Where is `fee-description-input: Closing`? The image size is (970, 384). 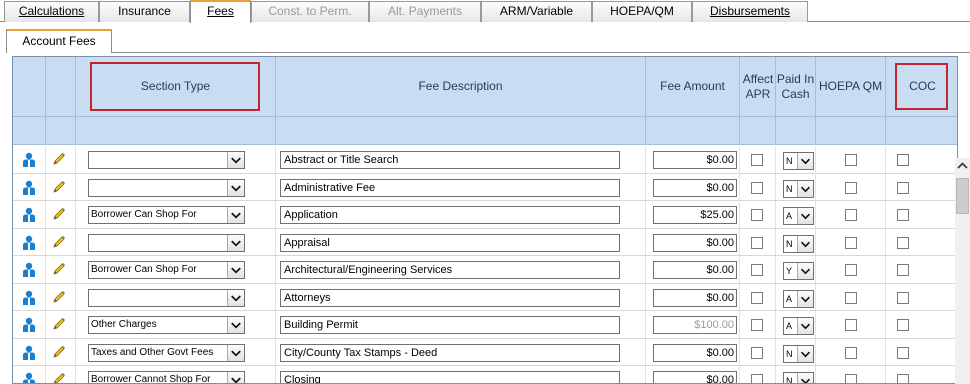 fee-description-input: Closing is located at coordinates (450, 377).